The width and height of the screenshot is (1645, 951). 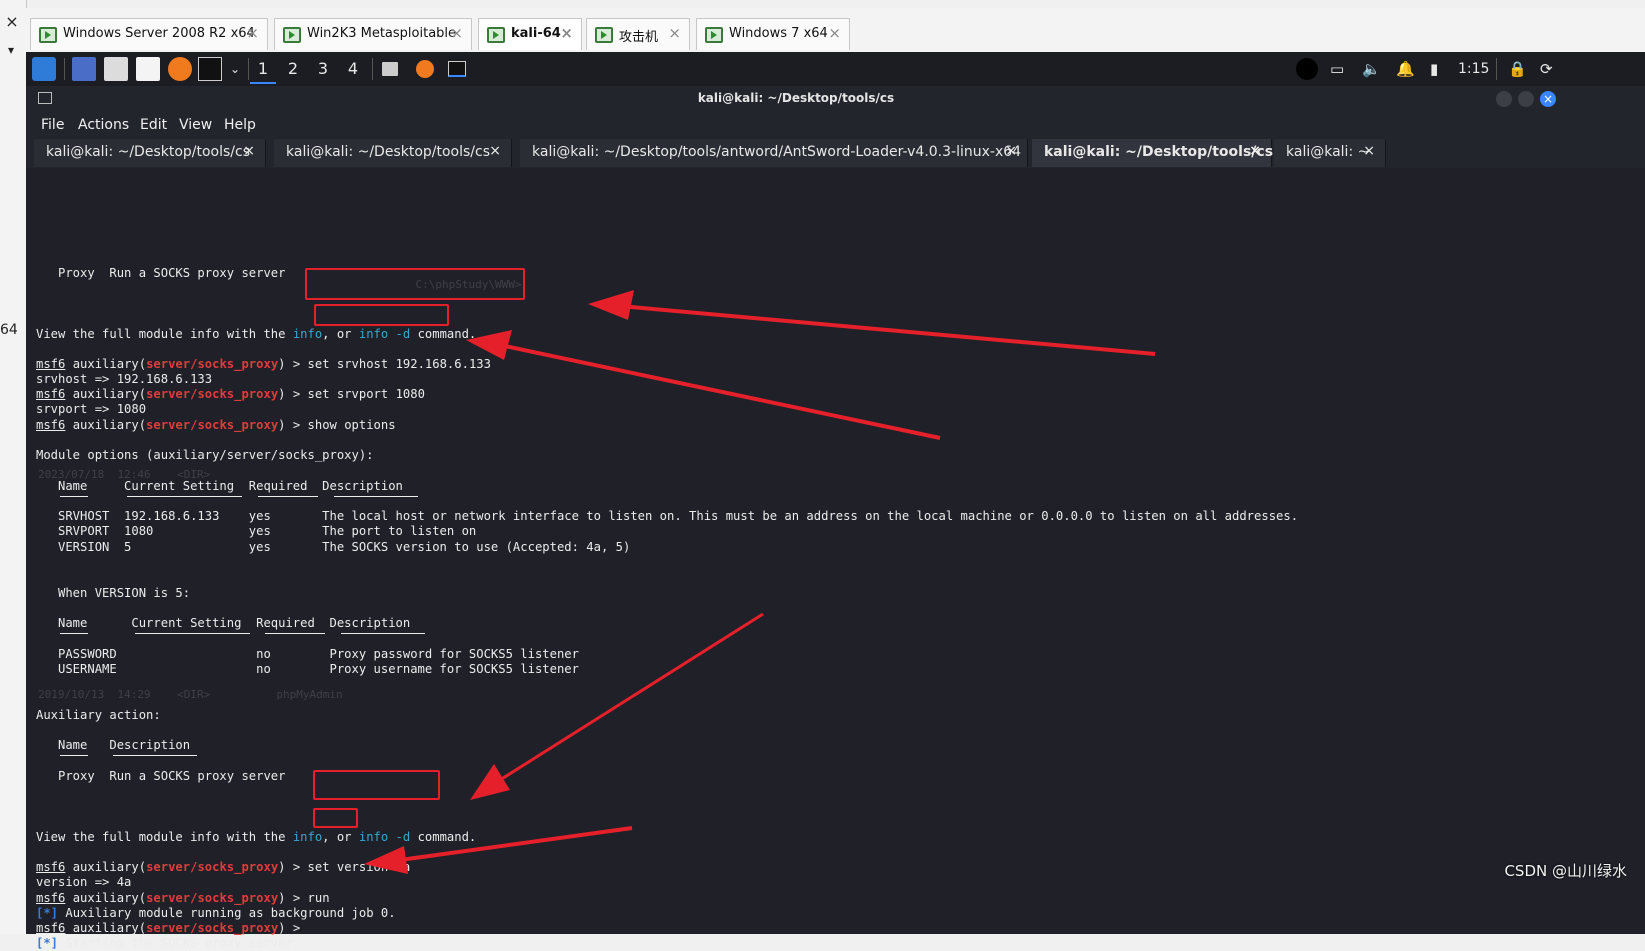 What do you see at coordinates (638, 34) in the screenshot?
I see `vm-tab-attacker: 攻击机 ×` at bounding box center [638, 34].